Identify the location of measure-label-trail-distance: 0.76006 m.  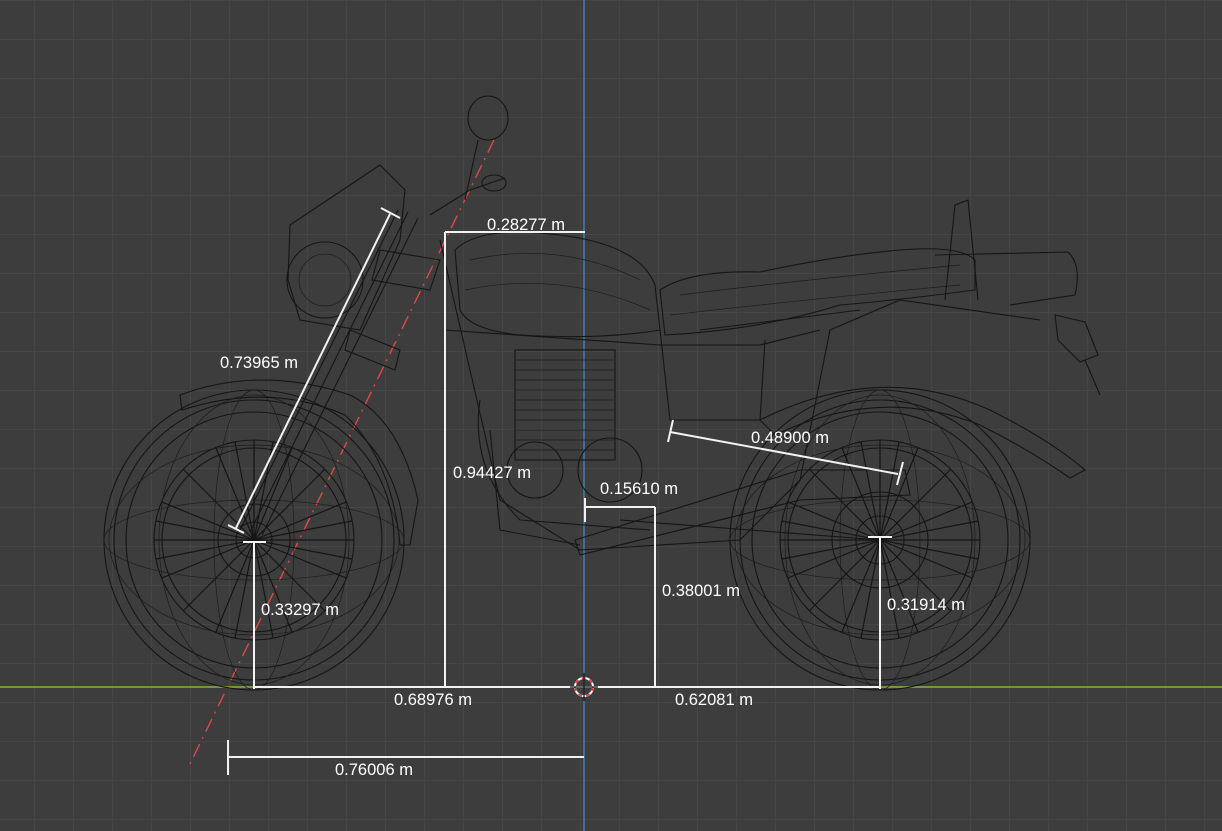
(374, 770).